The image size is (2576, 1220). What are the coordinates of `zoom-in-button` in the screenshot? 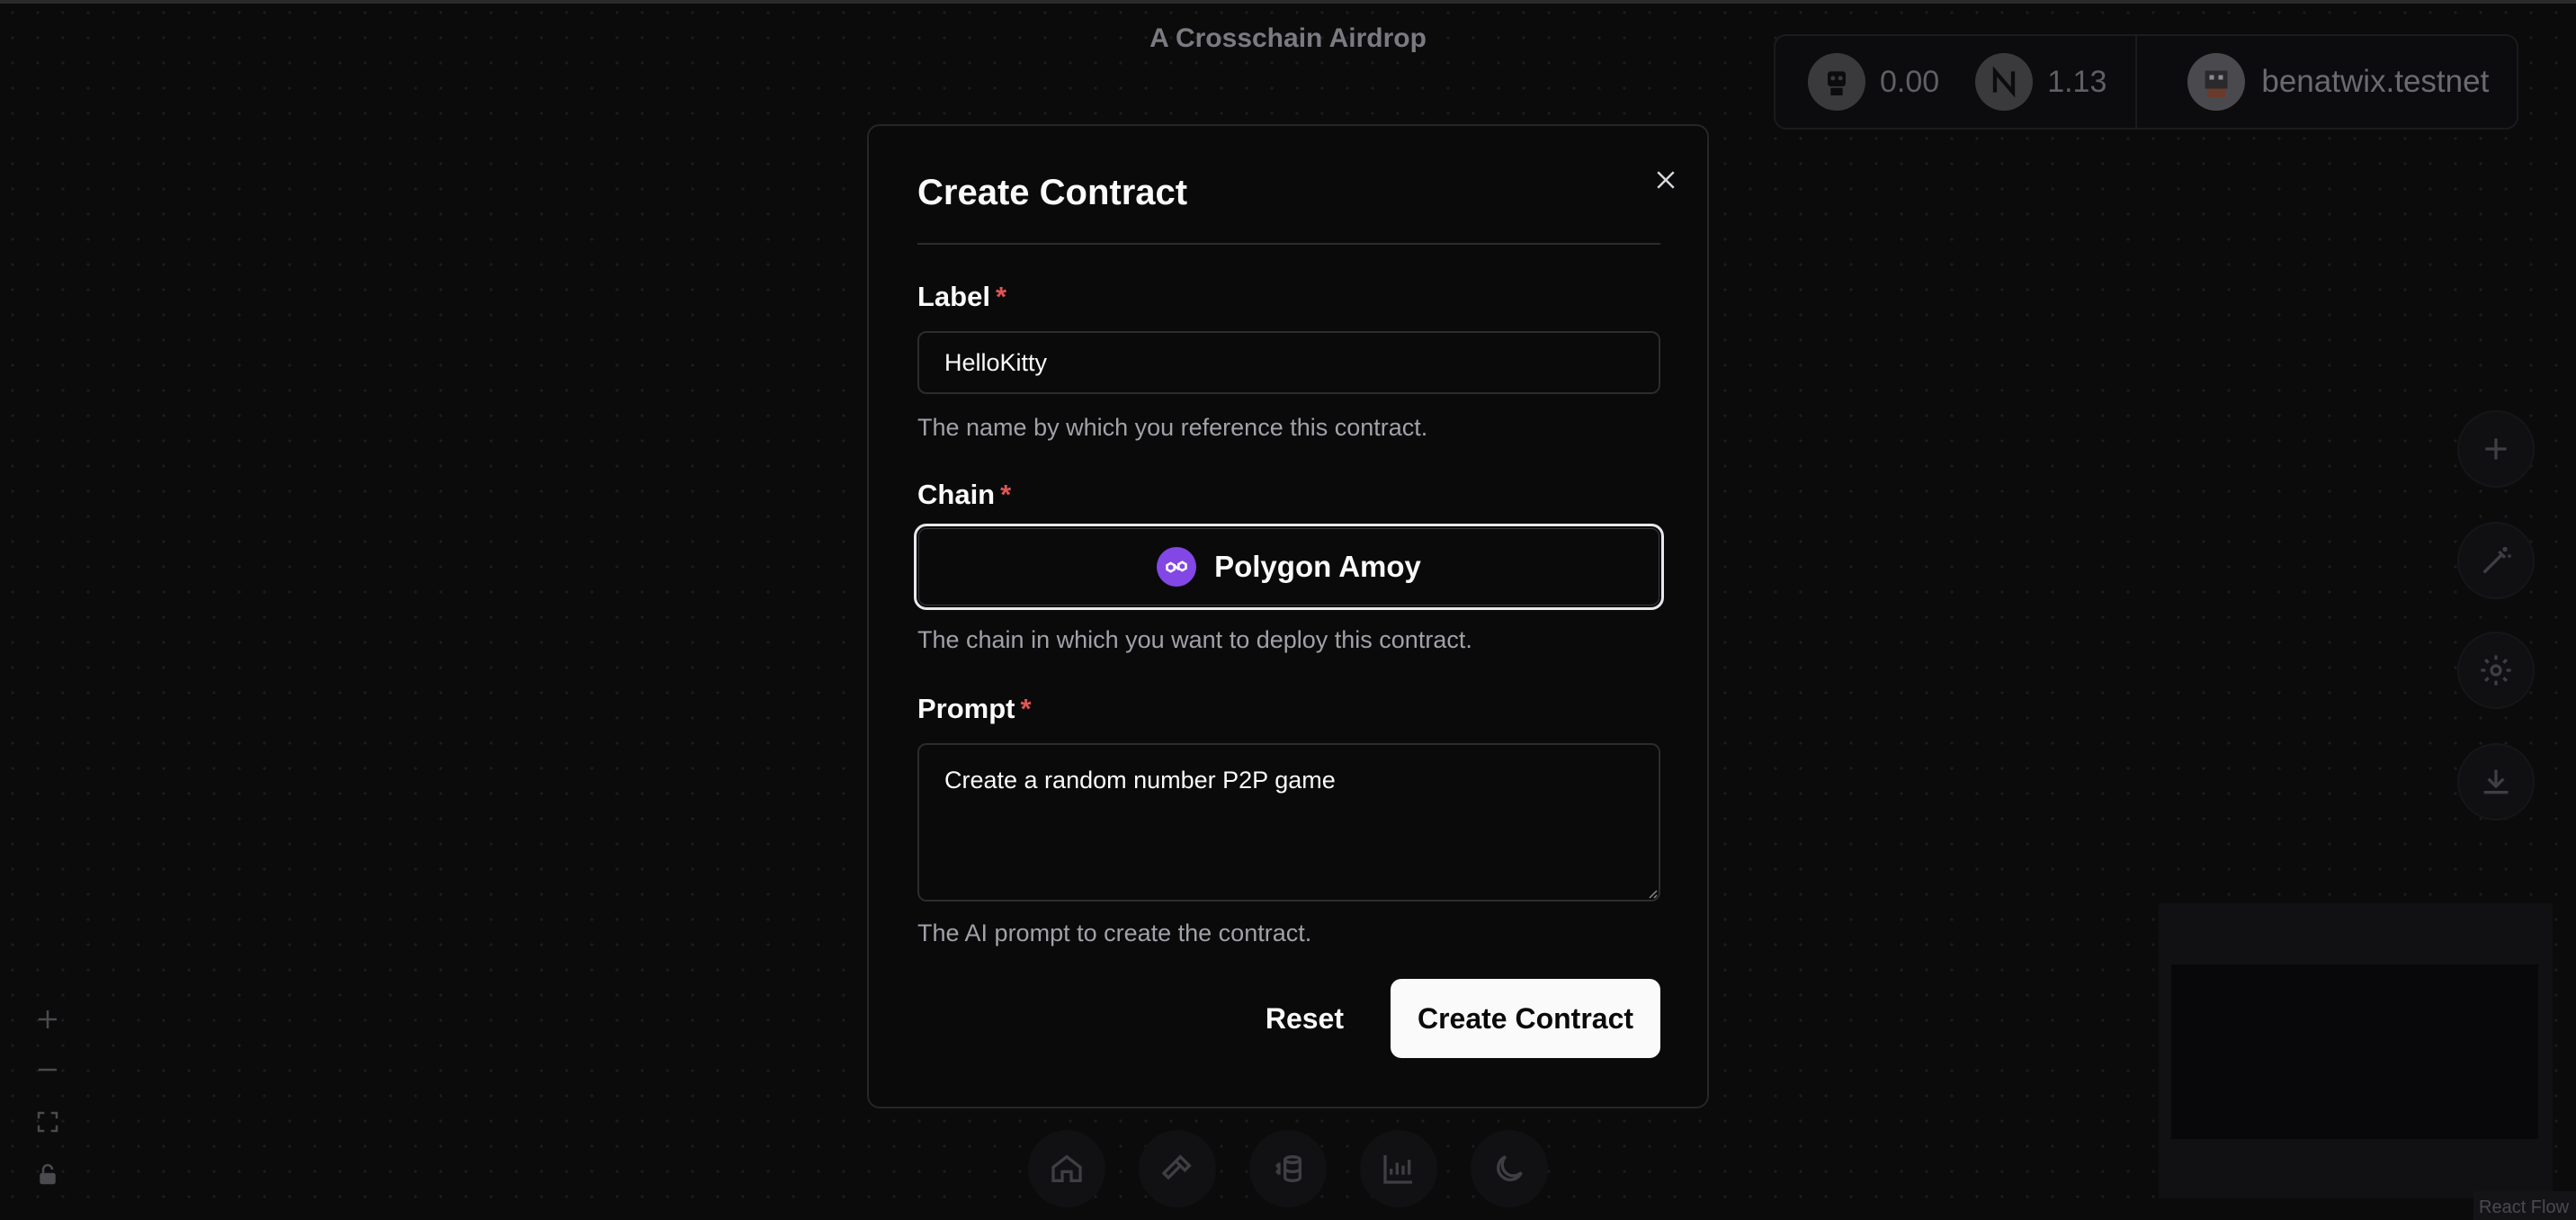 It's located at (47, 1019).